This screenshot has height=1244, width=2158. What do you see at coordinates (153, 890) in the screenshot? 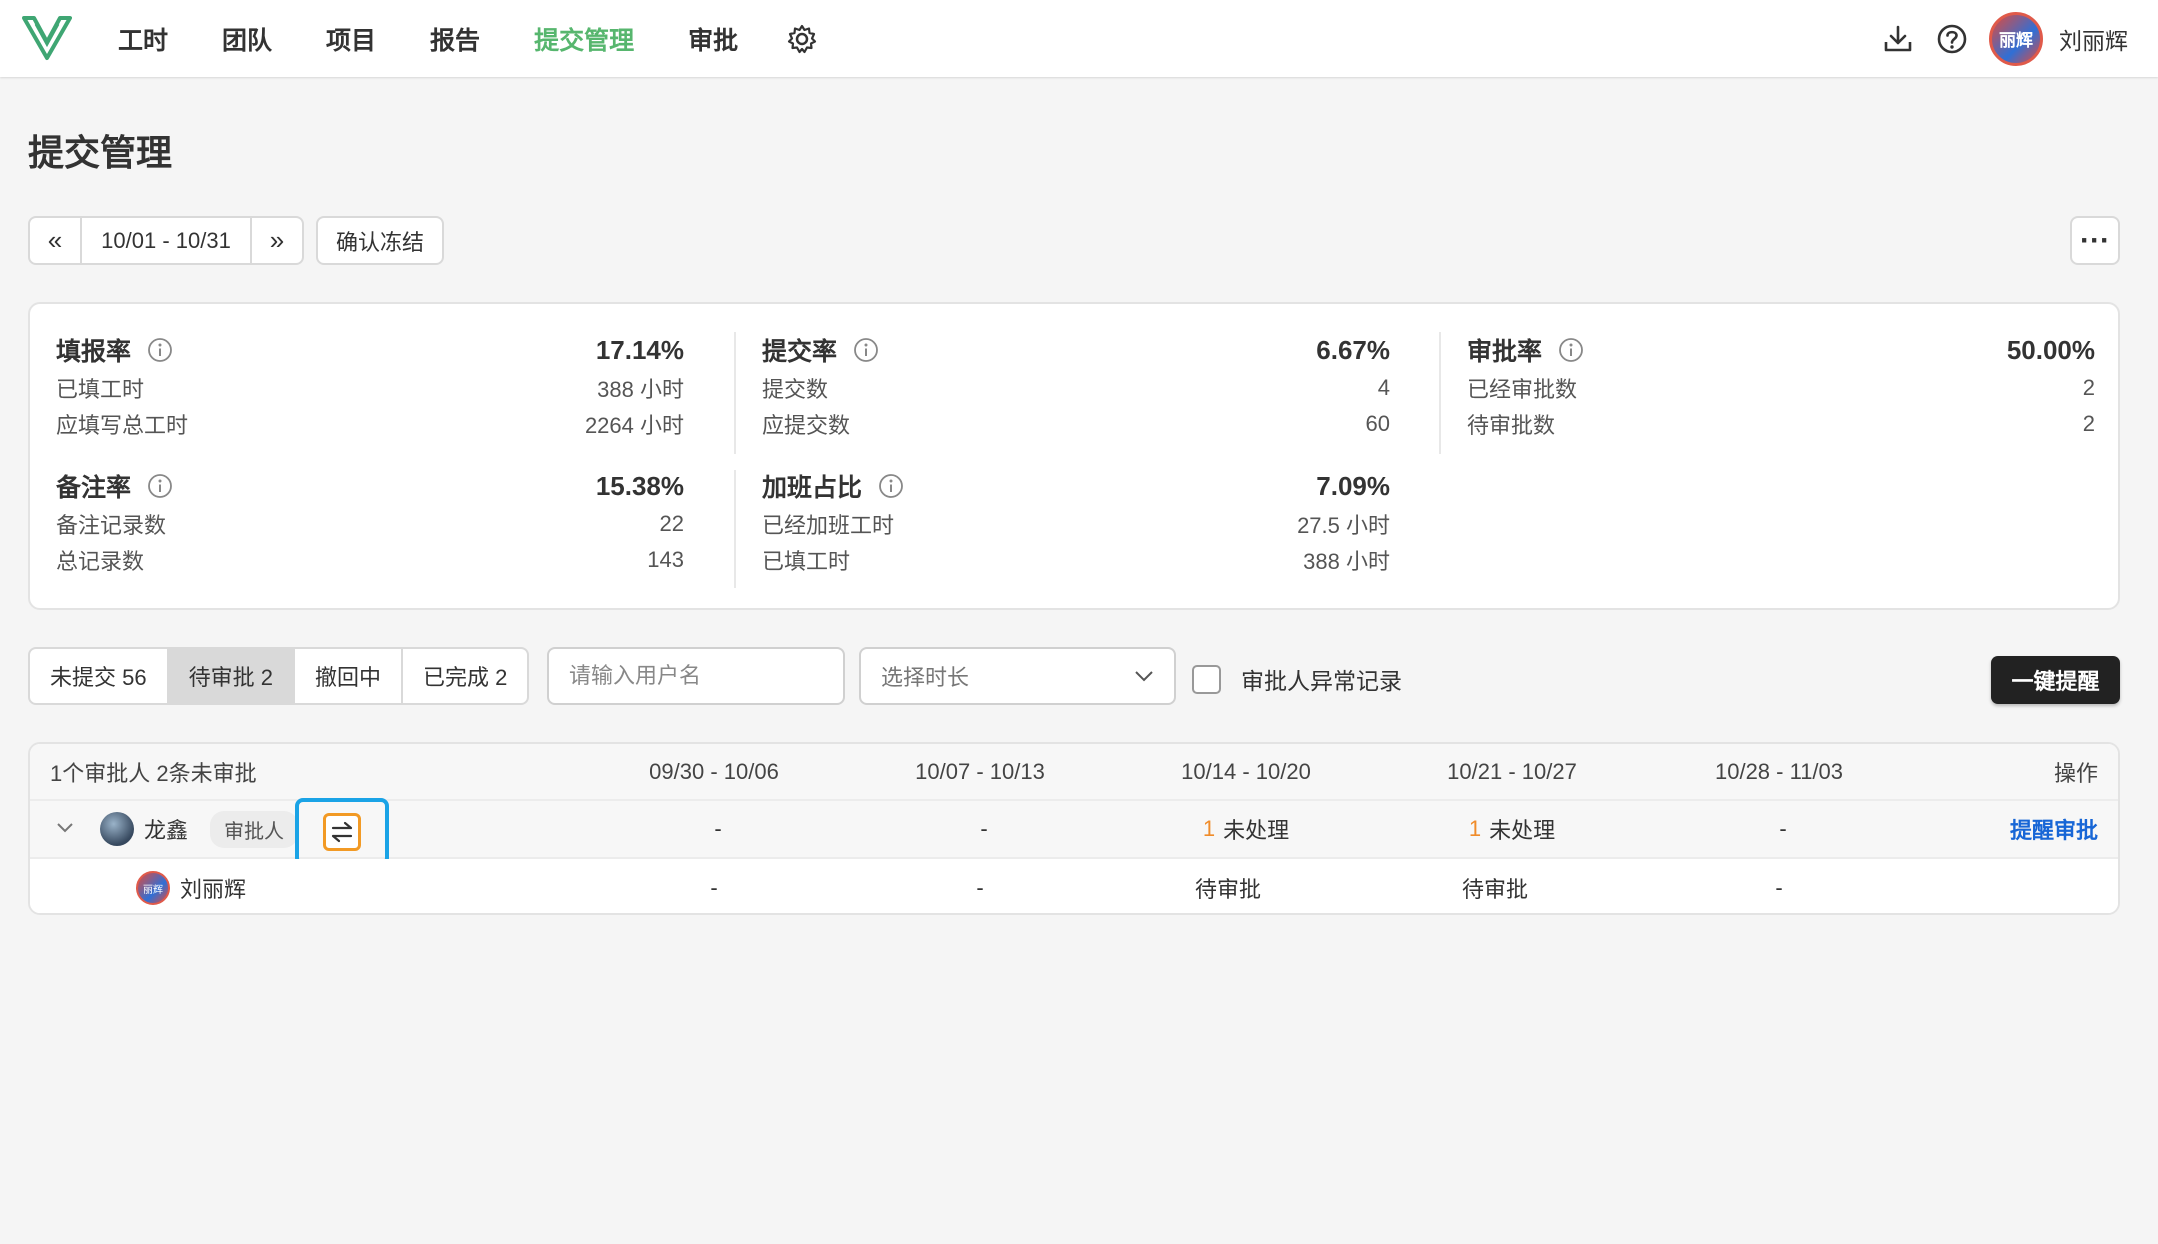
I see `member-avatar-text: 丽辉` at bounding box center [153, 890].